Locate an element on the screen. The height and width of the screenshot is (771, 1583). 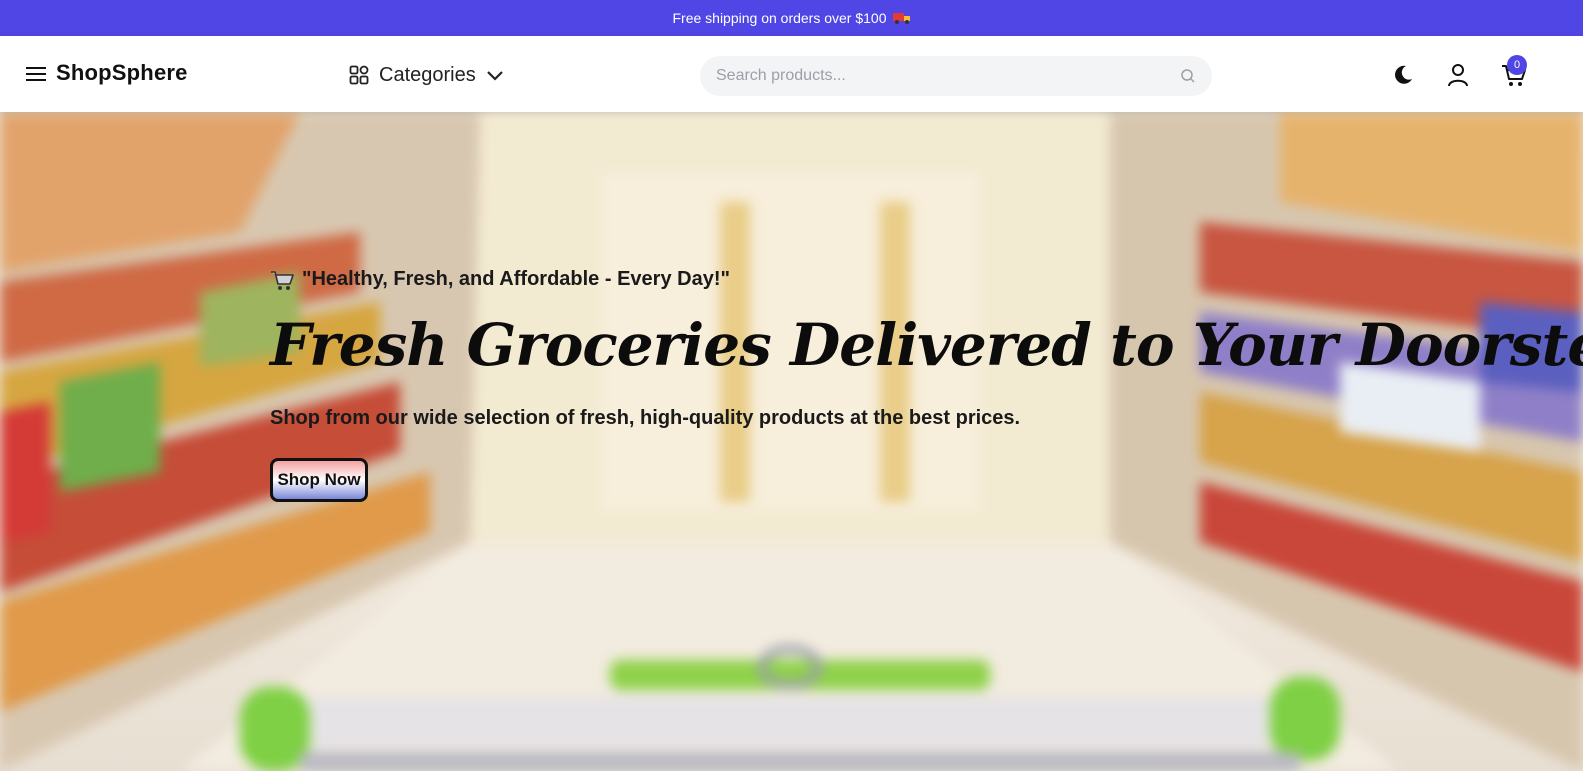
search-bar is located at coordinates (956, 76).